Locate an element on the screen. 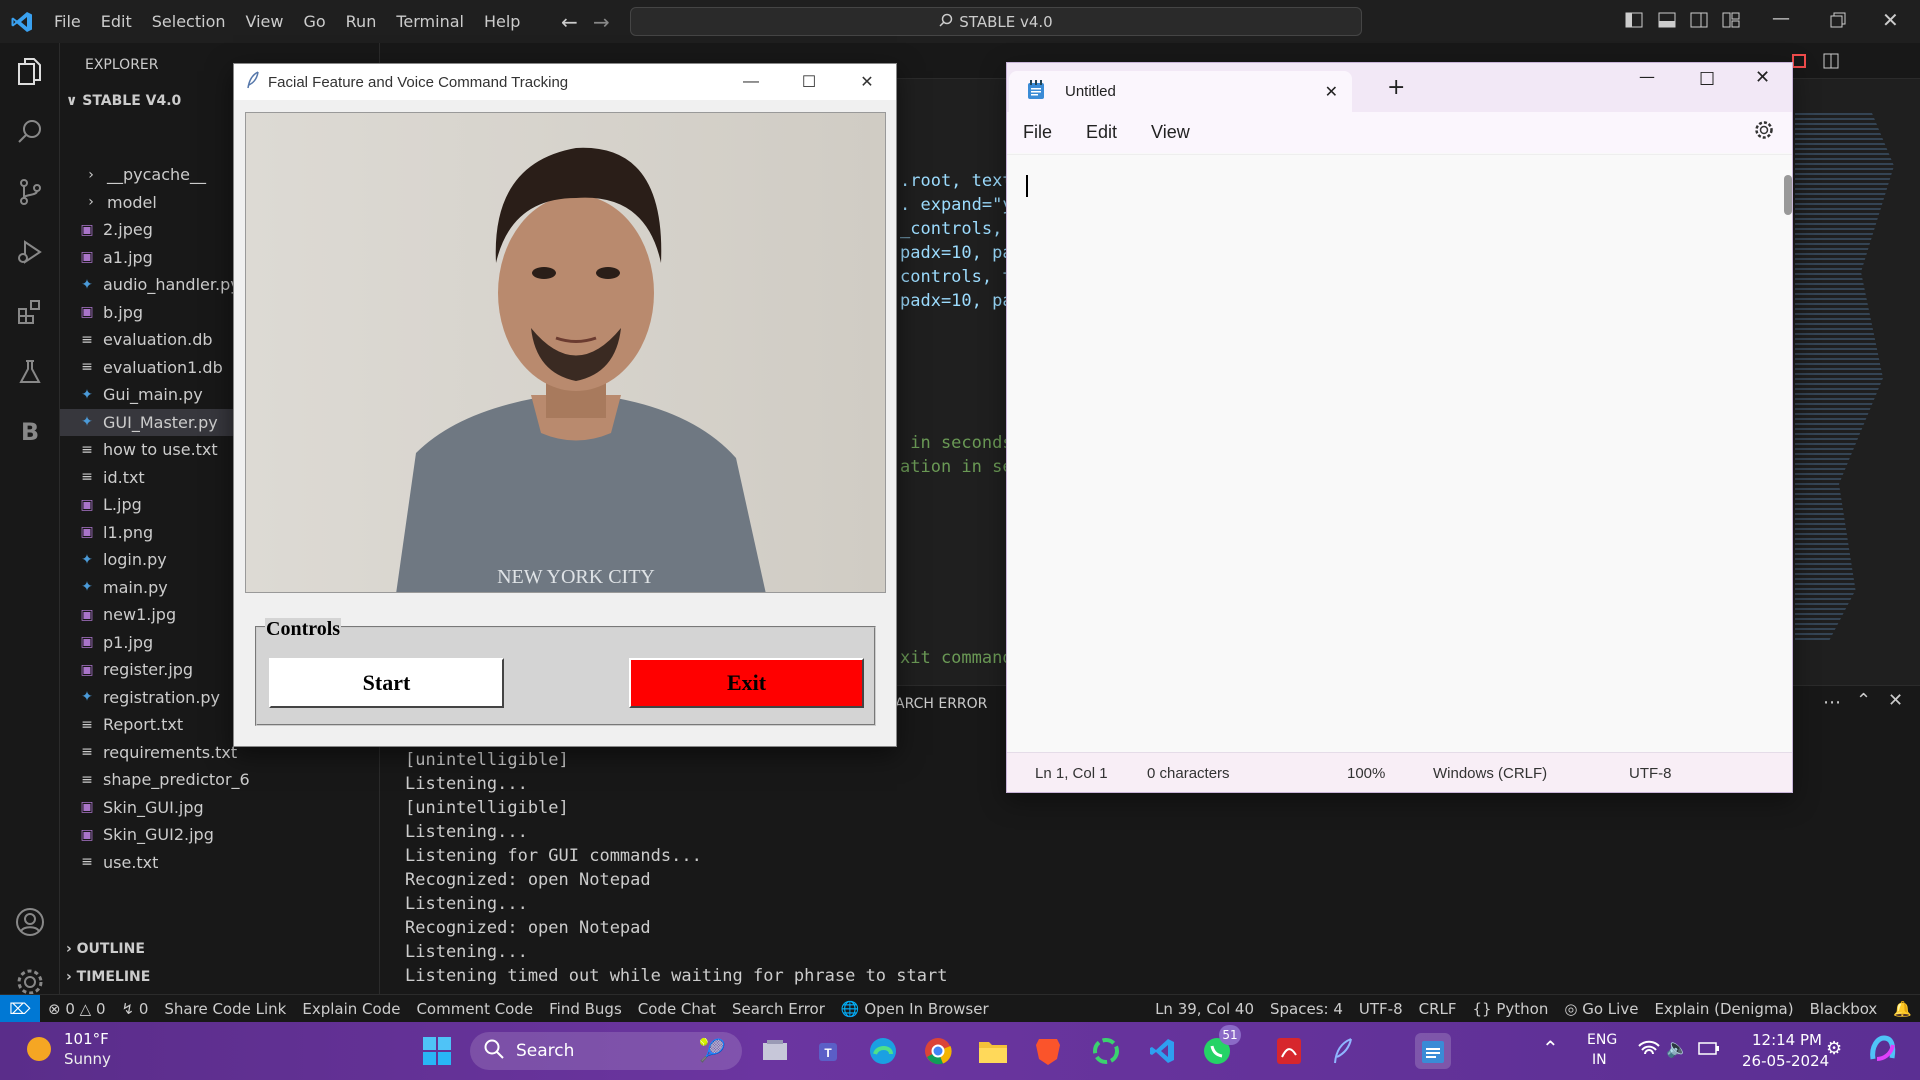  toggle-sidebar-icon is located at coordinates (1634, 22).